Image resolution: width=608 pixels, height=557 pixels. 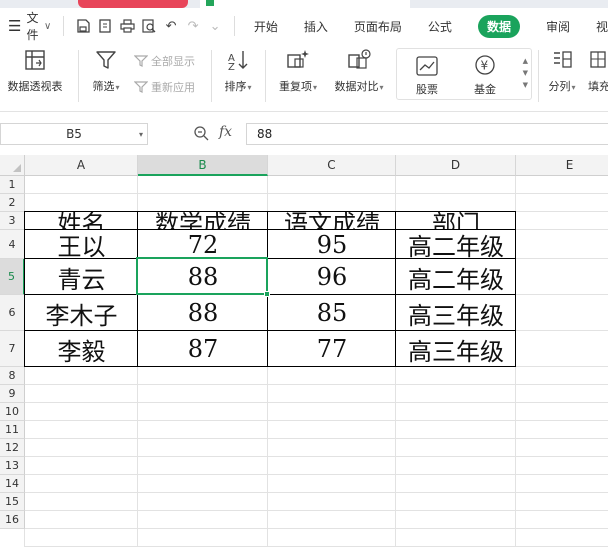 I want to click on stock-button: 股票, so click(x=427, y=79).